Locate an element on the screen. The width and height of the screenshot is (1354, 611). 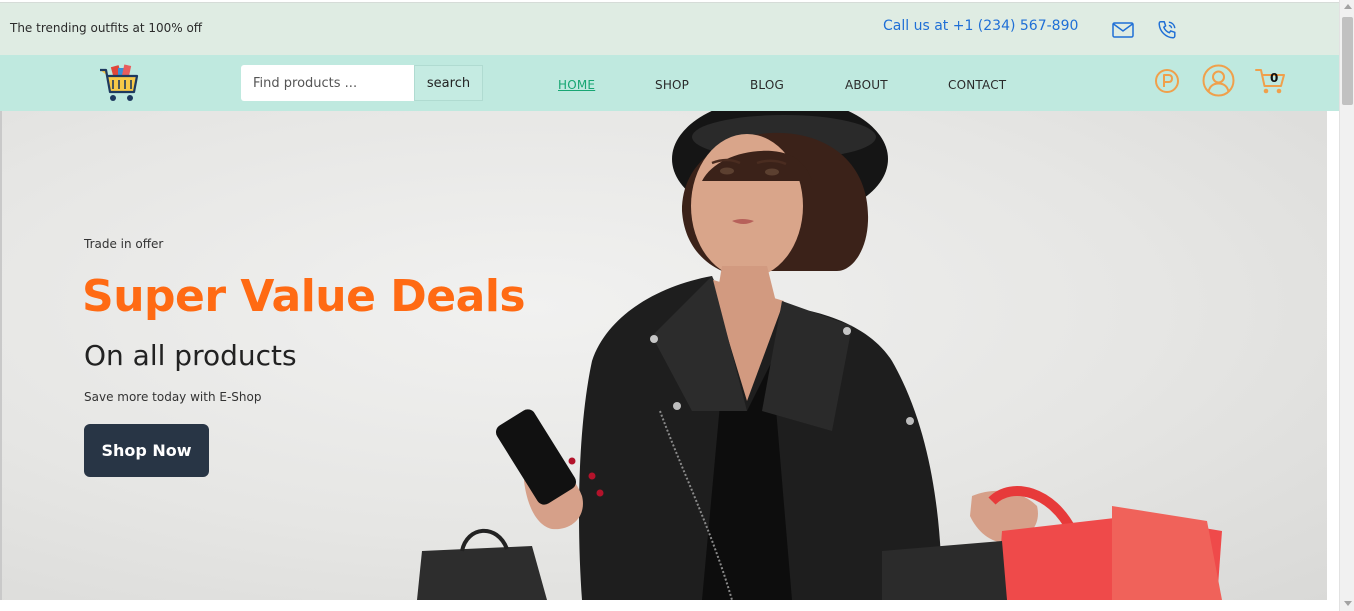
hero-eyebrow: Trade in offer is located at coordinates (124, 244).